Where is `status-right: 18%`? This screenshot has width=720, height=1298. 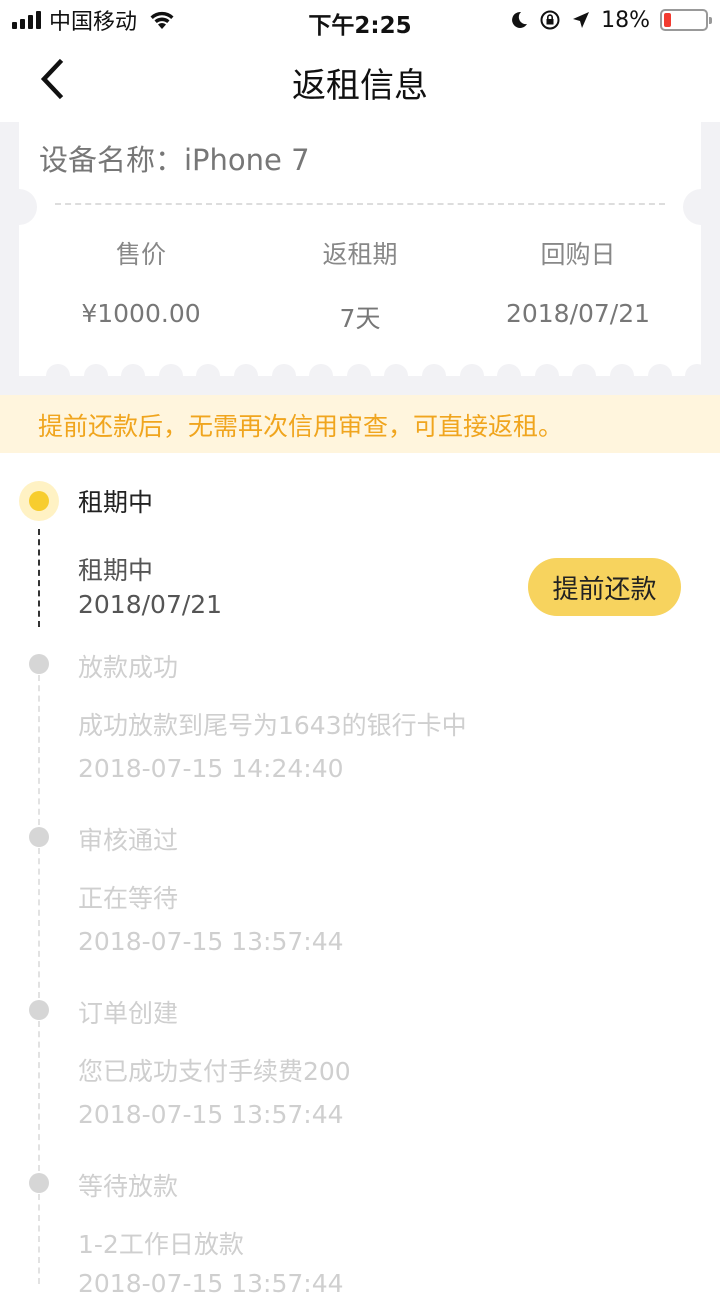
status-right: 18% is located at coordinates (610, 20).